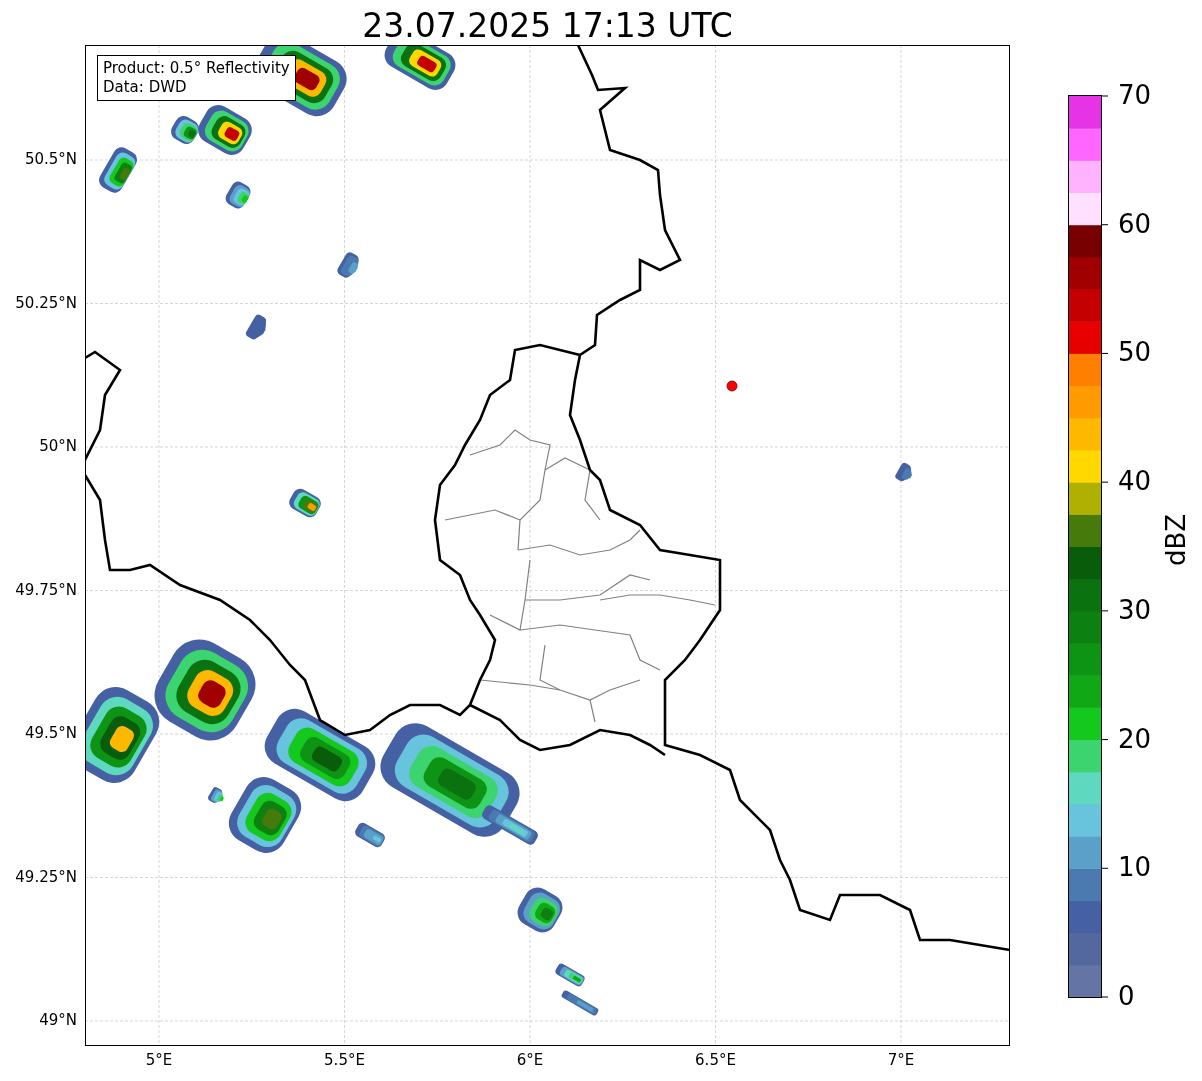 The height and width of the screenshot is (1081, 1202). What do you see at coordinates (46, 589) in the screenshot?
I see `y-tick-label: 49.75°N` at bounding box center [46, 589].